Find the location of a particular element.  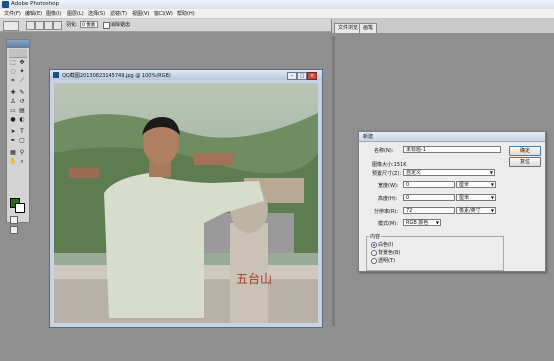

add-selection-icon is located at coordinates (39, 25).